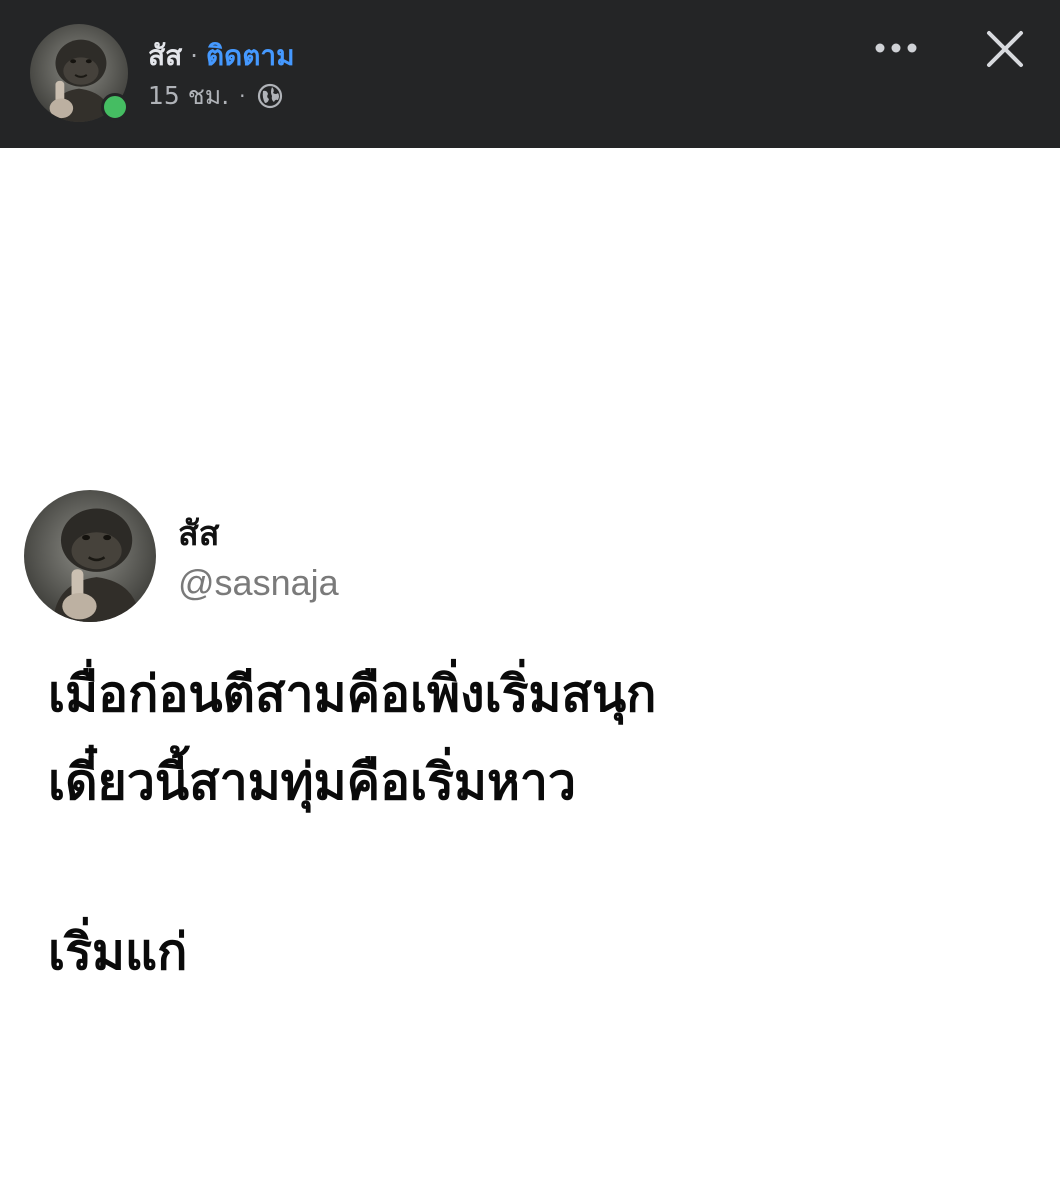 The height and width of the screenshot is (1200, 1060). I want to click on post-meta: 15 ชม. ·, so click(216, 96).